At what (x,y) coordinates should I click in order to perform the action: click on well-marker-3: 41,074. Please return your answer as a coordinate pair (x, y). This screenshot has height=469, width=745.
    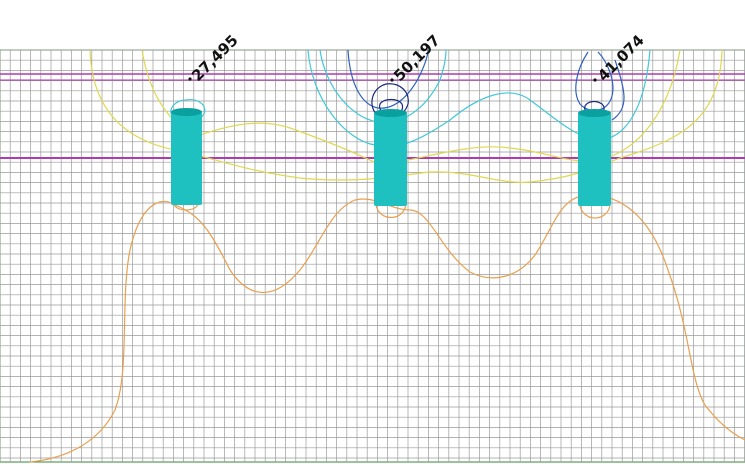
    Looking at the image, I should click on (613, 118).